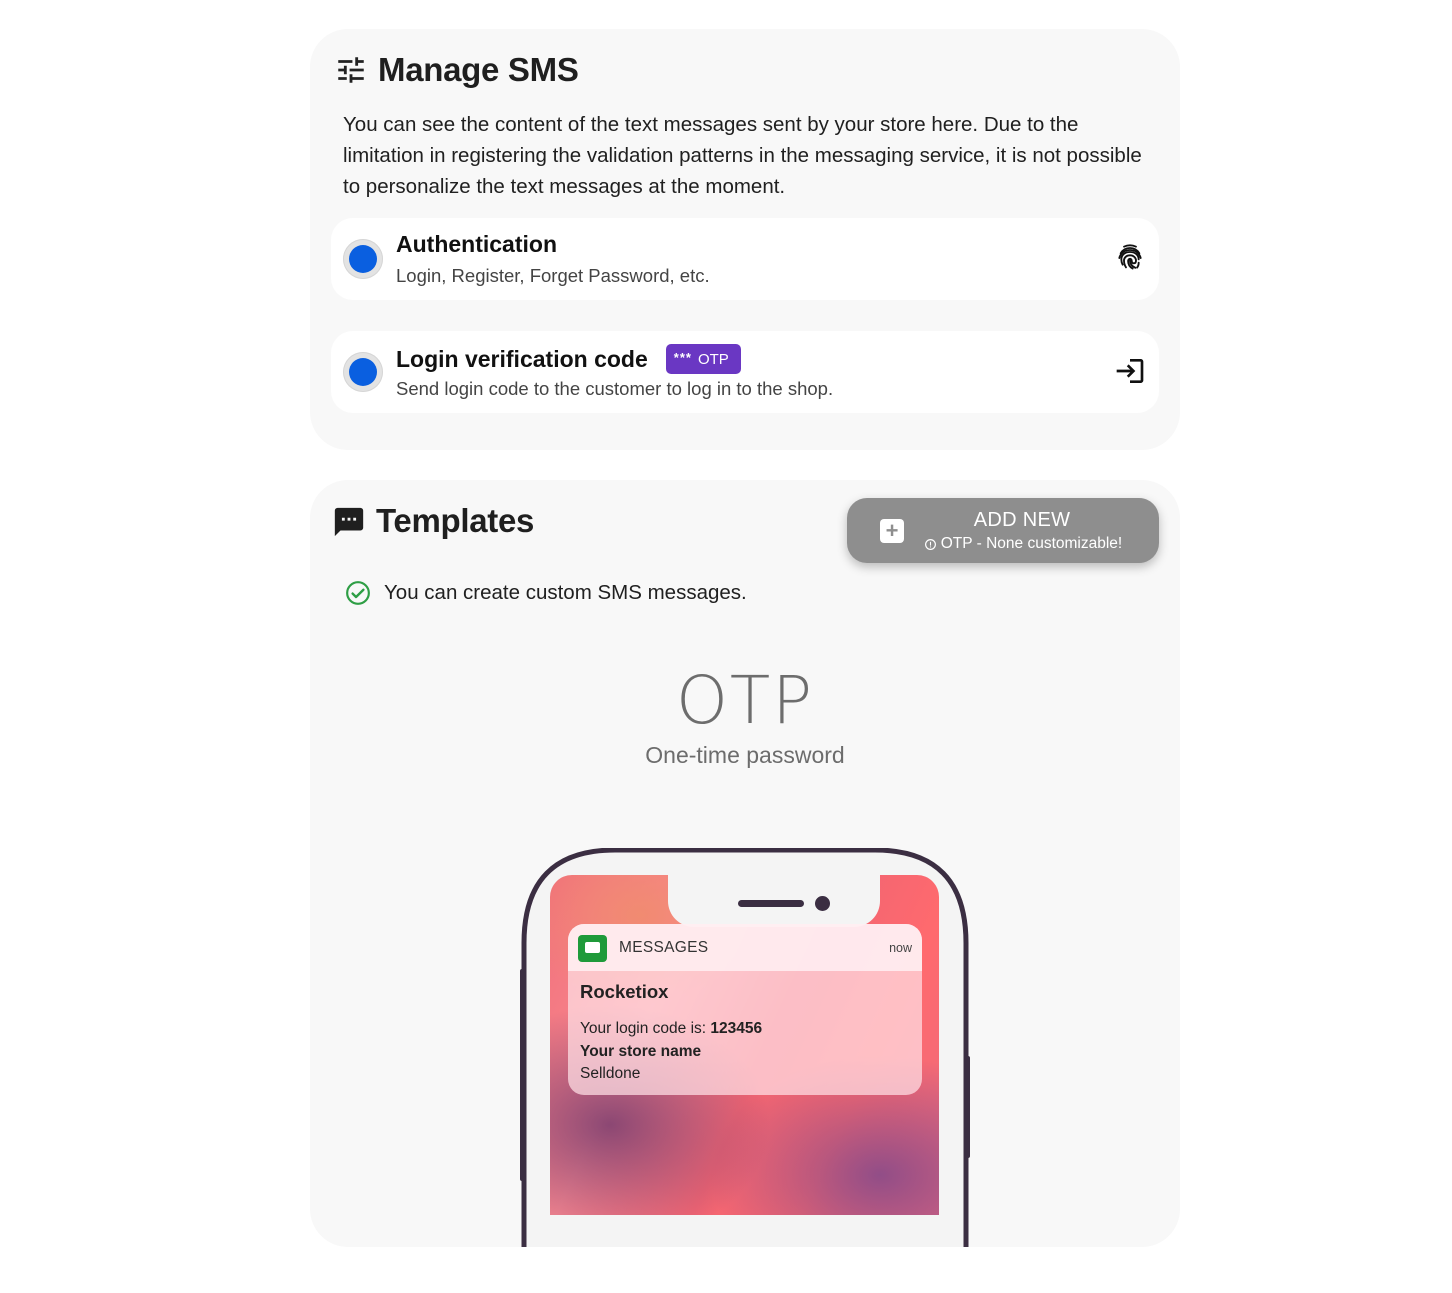 The image size is (1452, 1293). What do you see at coordinates (1022, 520) in the screenshot?
I see `add-new-label: ADD NEW` at bounding box center [1022, 520].